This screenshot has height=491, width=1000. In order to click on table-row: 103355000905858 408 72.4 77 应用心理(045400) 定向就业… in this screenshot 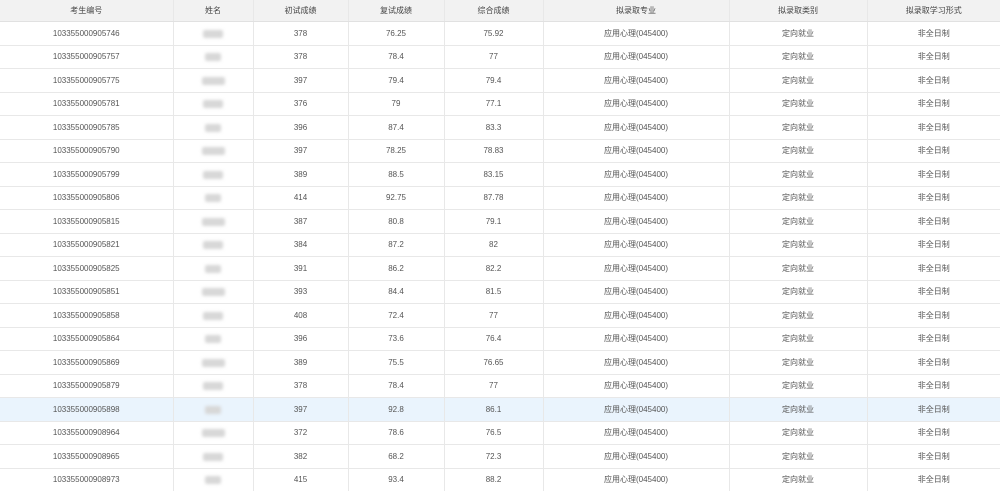, I will do `click(500, 315)`.